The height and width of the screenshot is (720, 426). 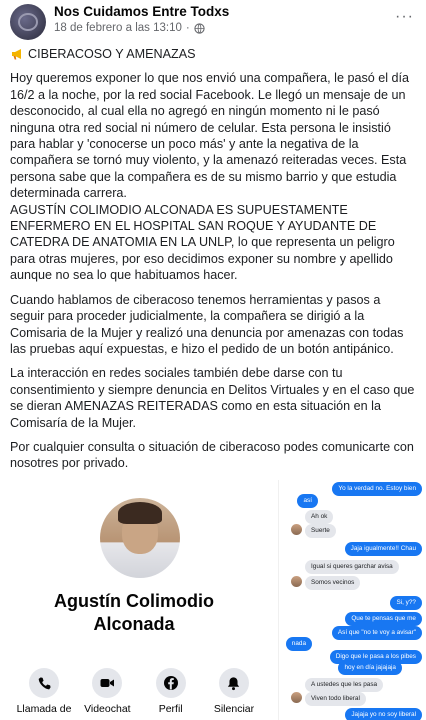 What do you see at coordinates (335, 699) in the screenshot?
I see `chat-message: Viven todo liberal` at bounding box center [335, 699].